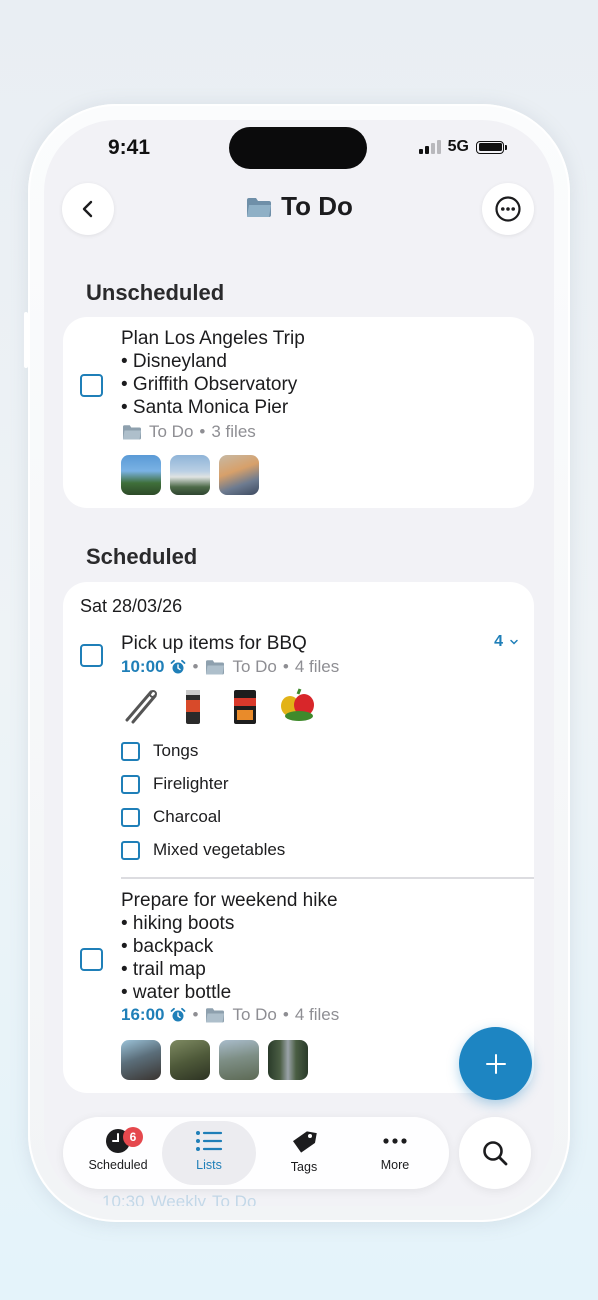  I want to click on task-meta: To Do • 3 files, so click(213, 432).